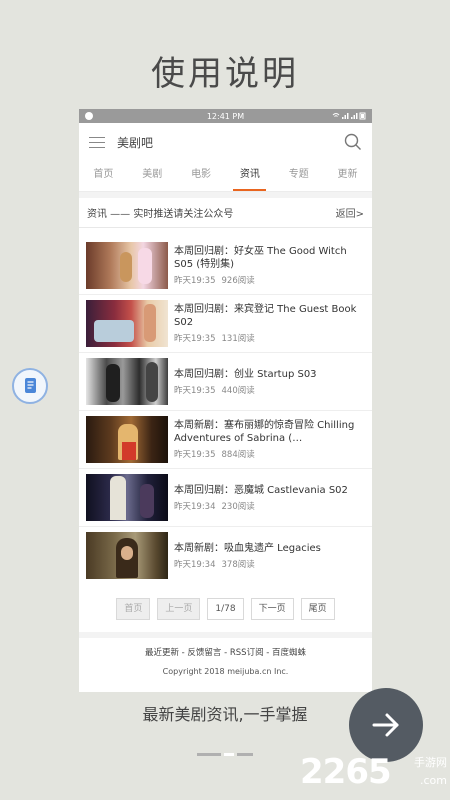  Describe the element at coordinates (245, 374) in the screenshot. I see `news-title: 本周回归剧：创业 Startup S03` at that location.